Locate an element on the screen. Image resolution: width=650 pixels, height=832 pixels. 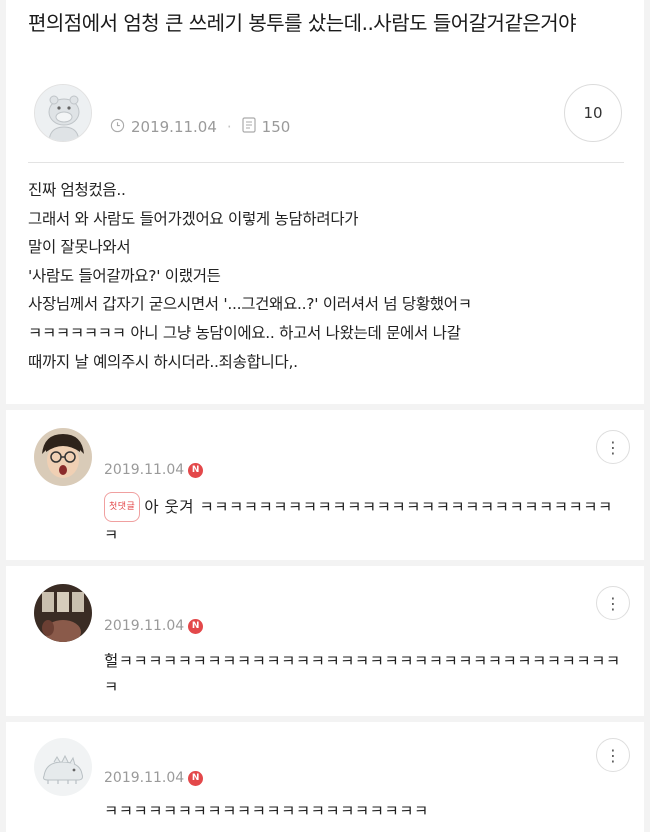
document-icon is located at coordinates (249, 127).